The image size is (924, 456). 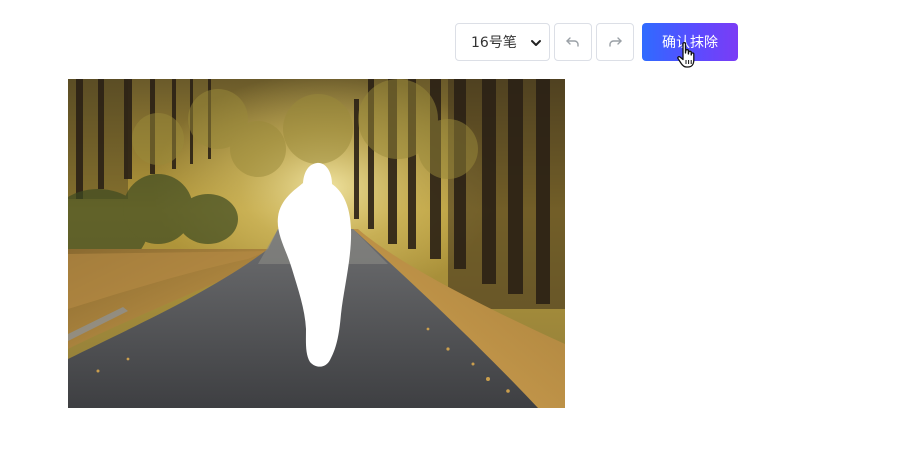 I want to click on brush-size-select: 16号笔, so click(x=502, y=42).